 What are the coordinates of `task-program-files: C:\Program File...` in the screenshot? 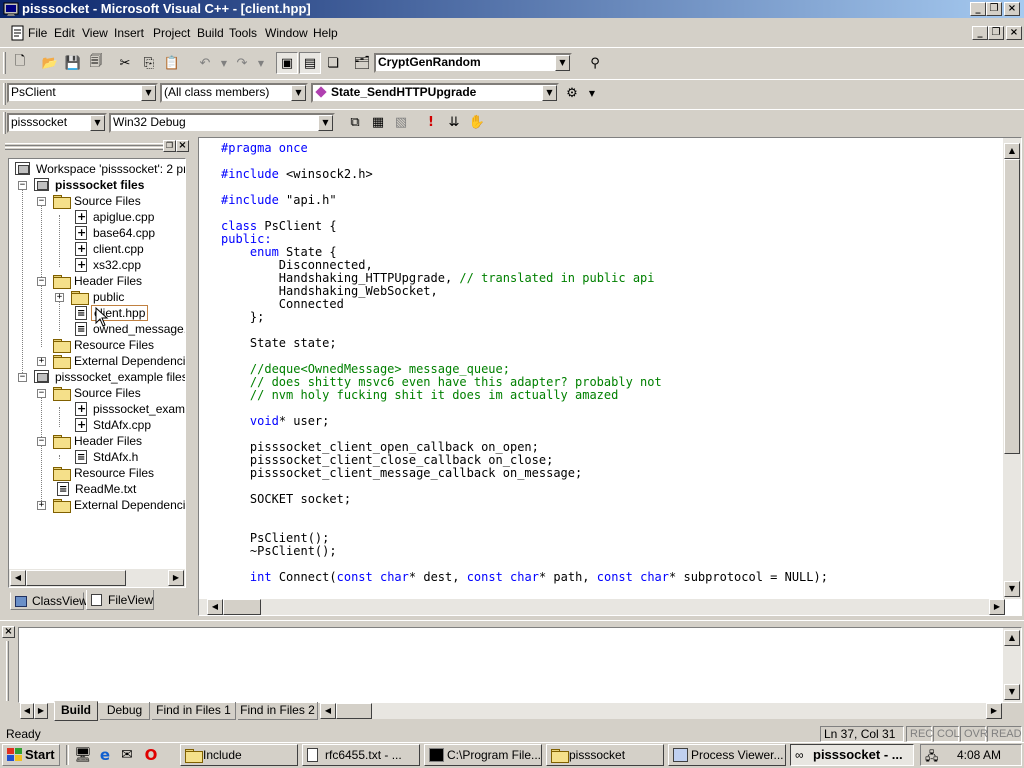 It's located at (483, 755).